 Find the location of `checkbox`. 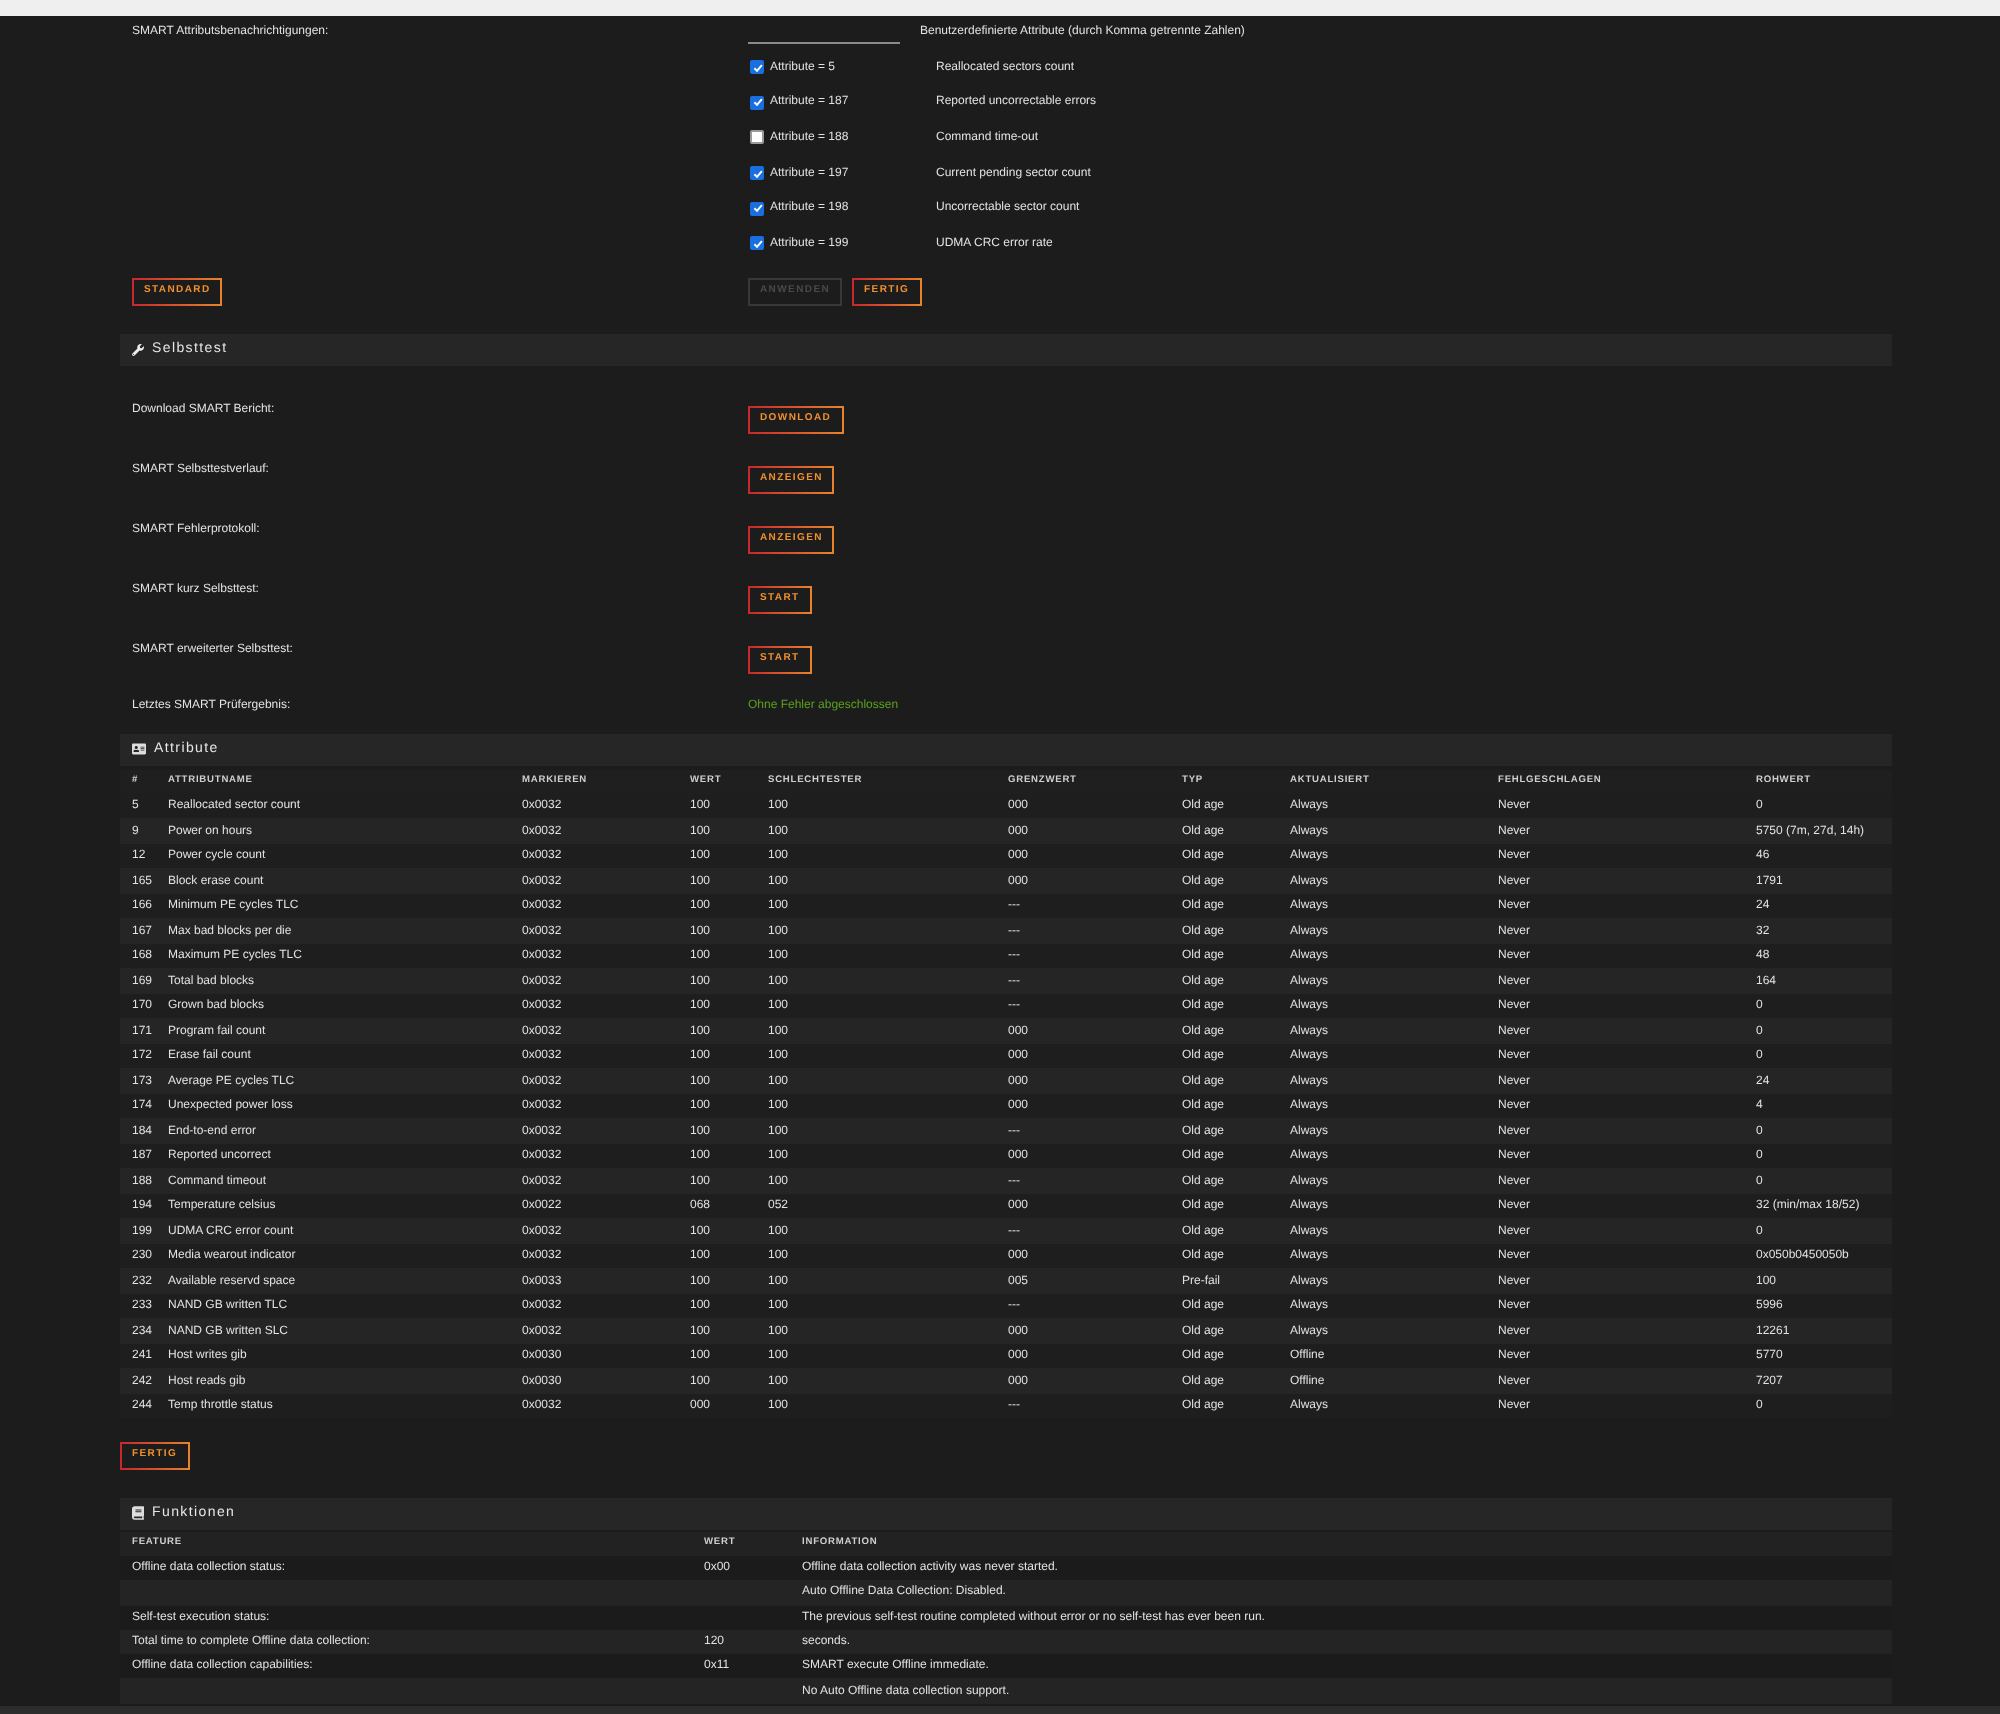

checkbox is located at coordinates (757, 137).